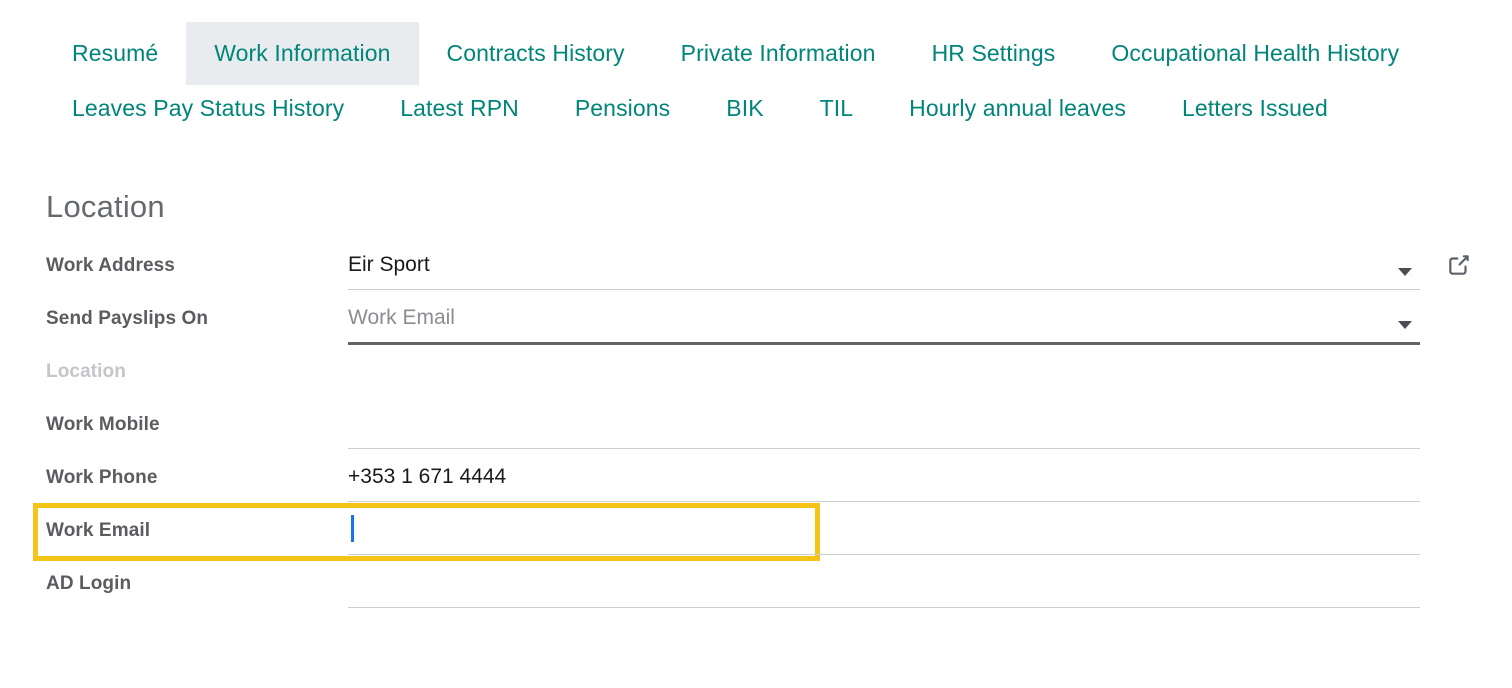 The width and height of the screenshot is (1512, 688). I want to click on form-row-work-mobile: Work Mobile, so click(733, 429).